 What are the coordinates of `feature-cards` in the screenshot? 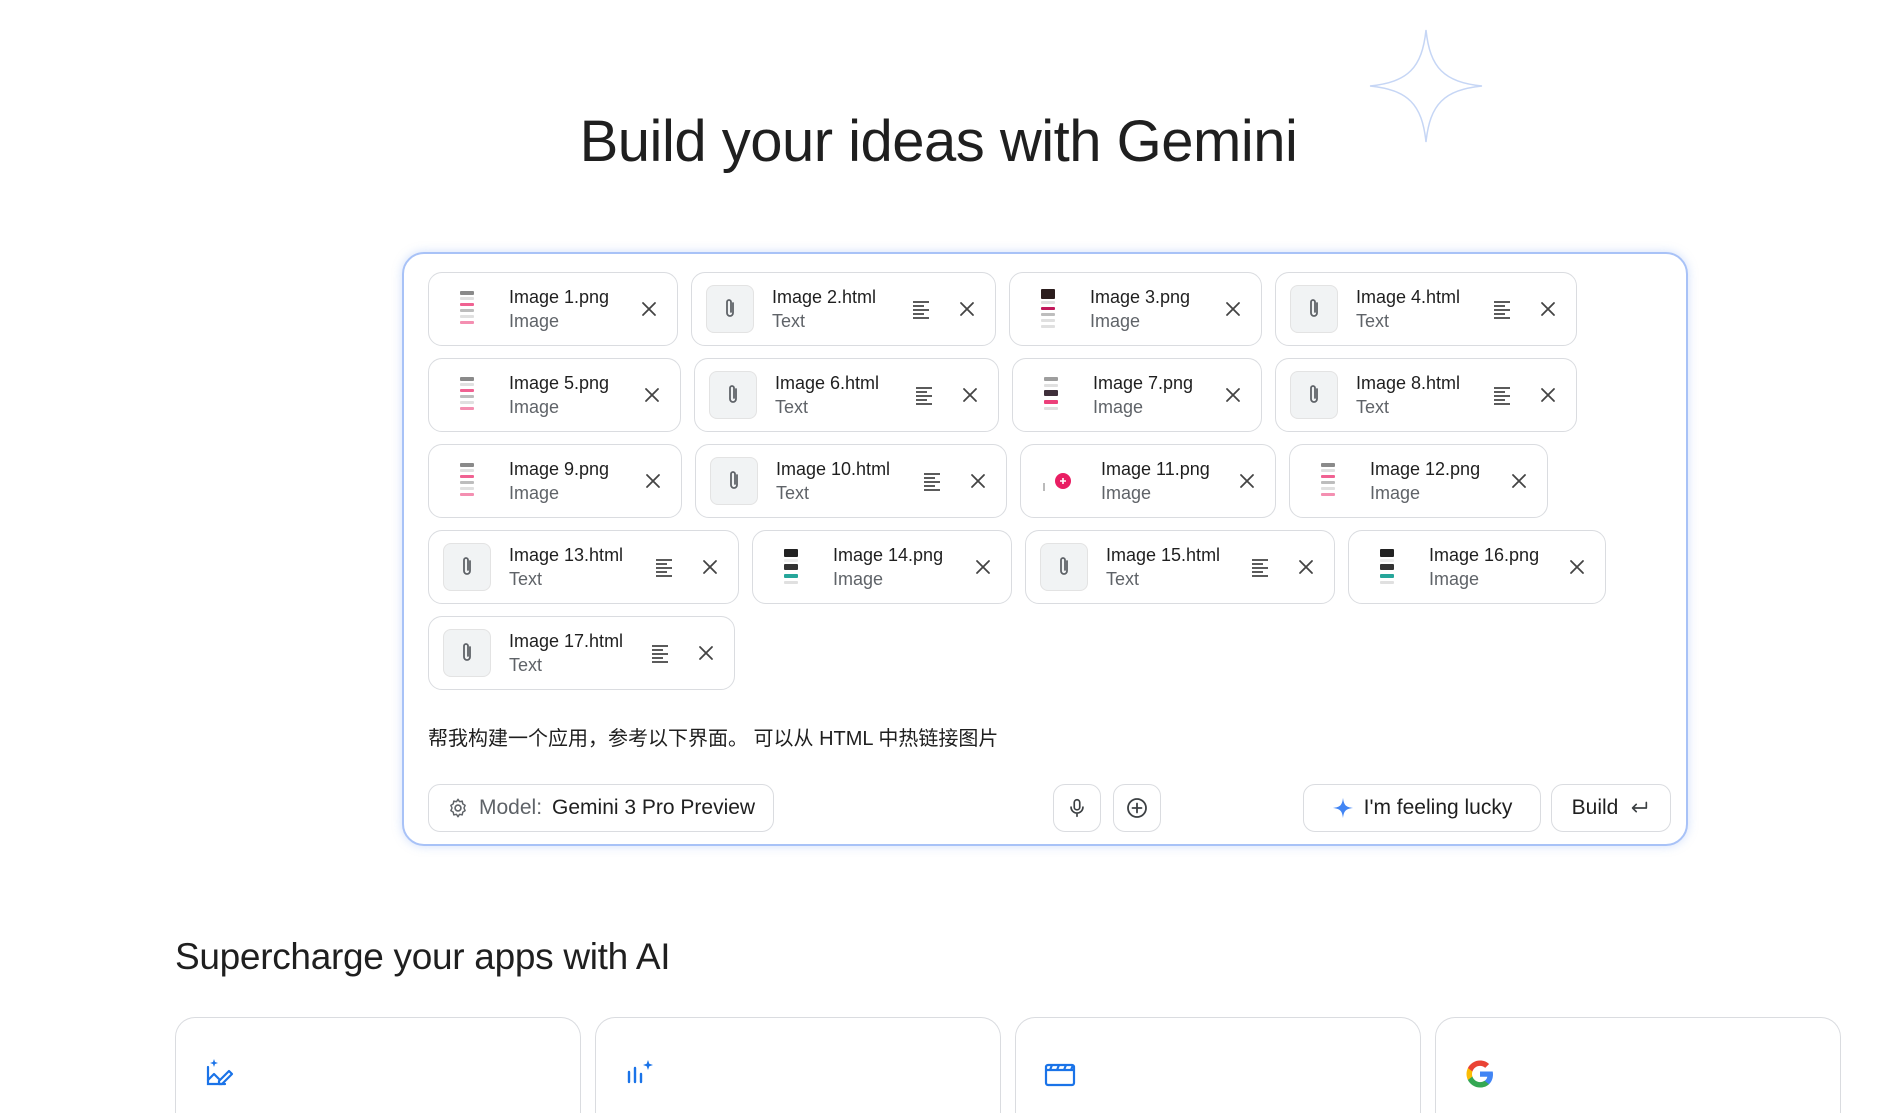 It's located at (1026, 1065).